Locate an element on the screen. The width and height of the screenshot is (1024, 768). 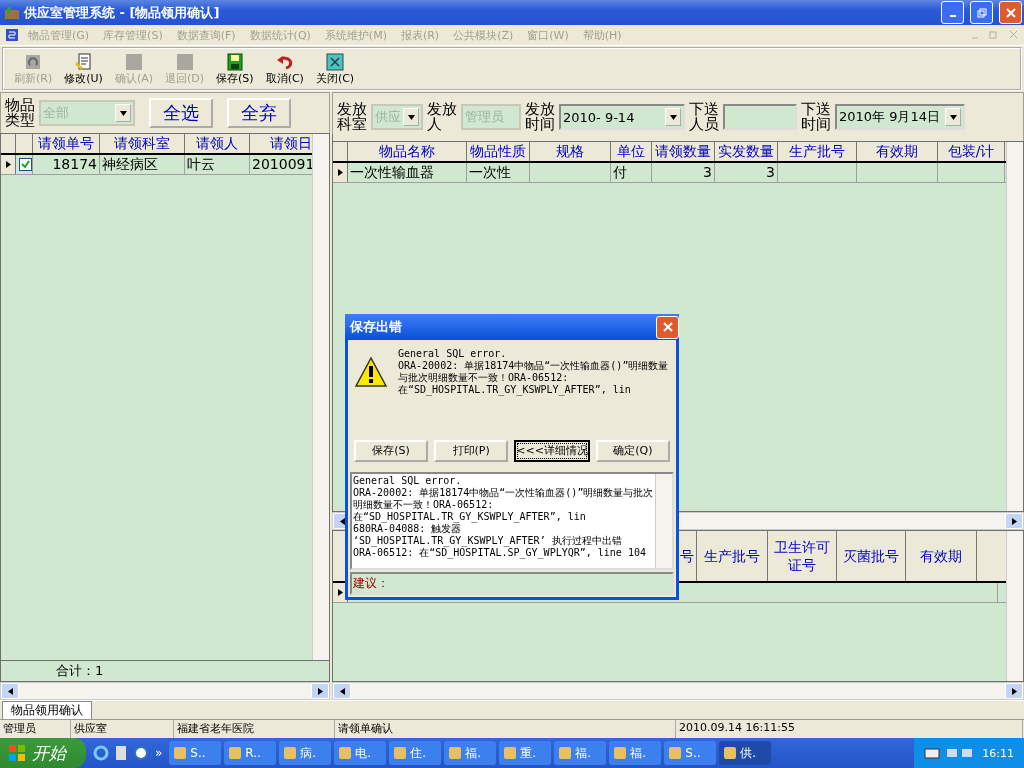
filter-label: 下送人员 is located at coordinates (704, 117).